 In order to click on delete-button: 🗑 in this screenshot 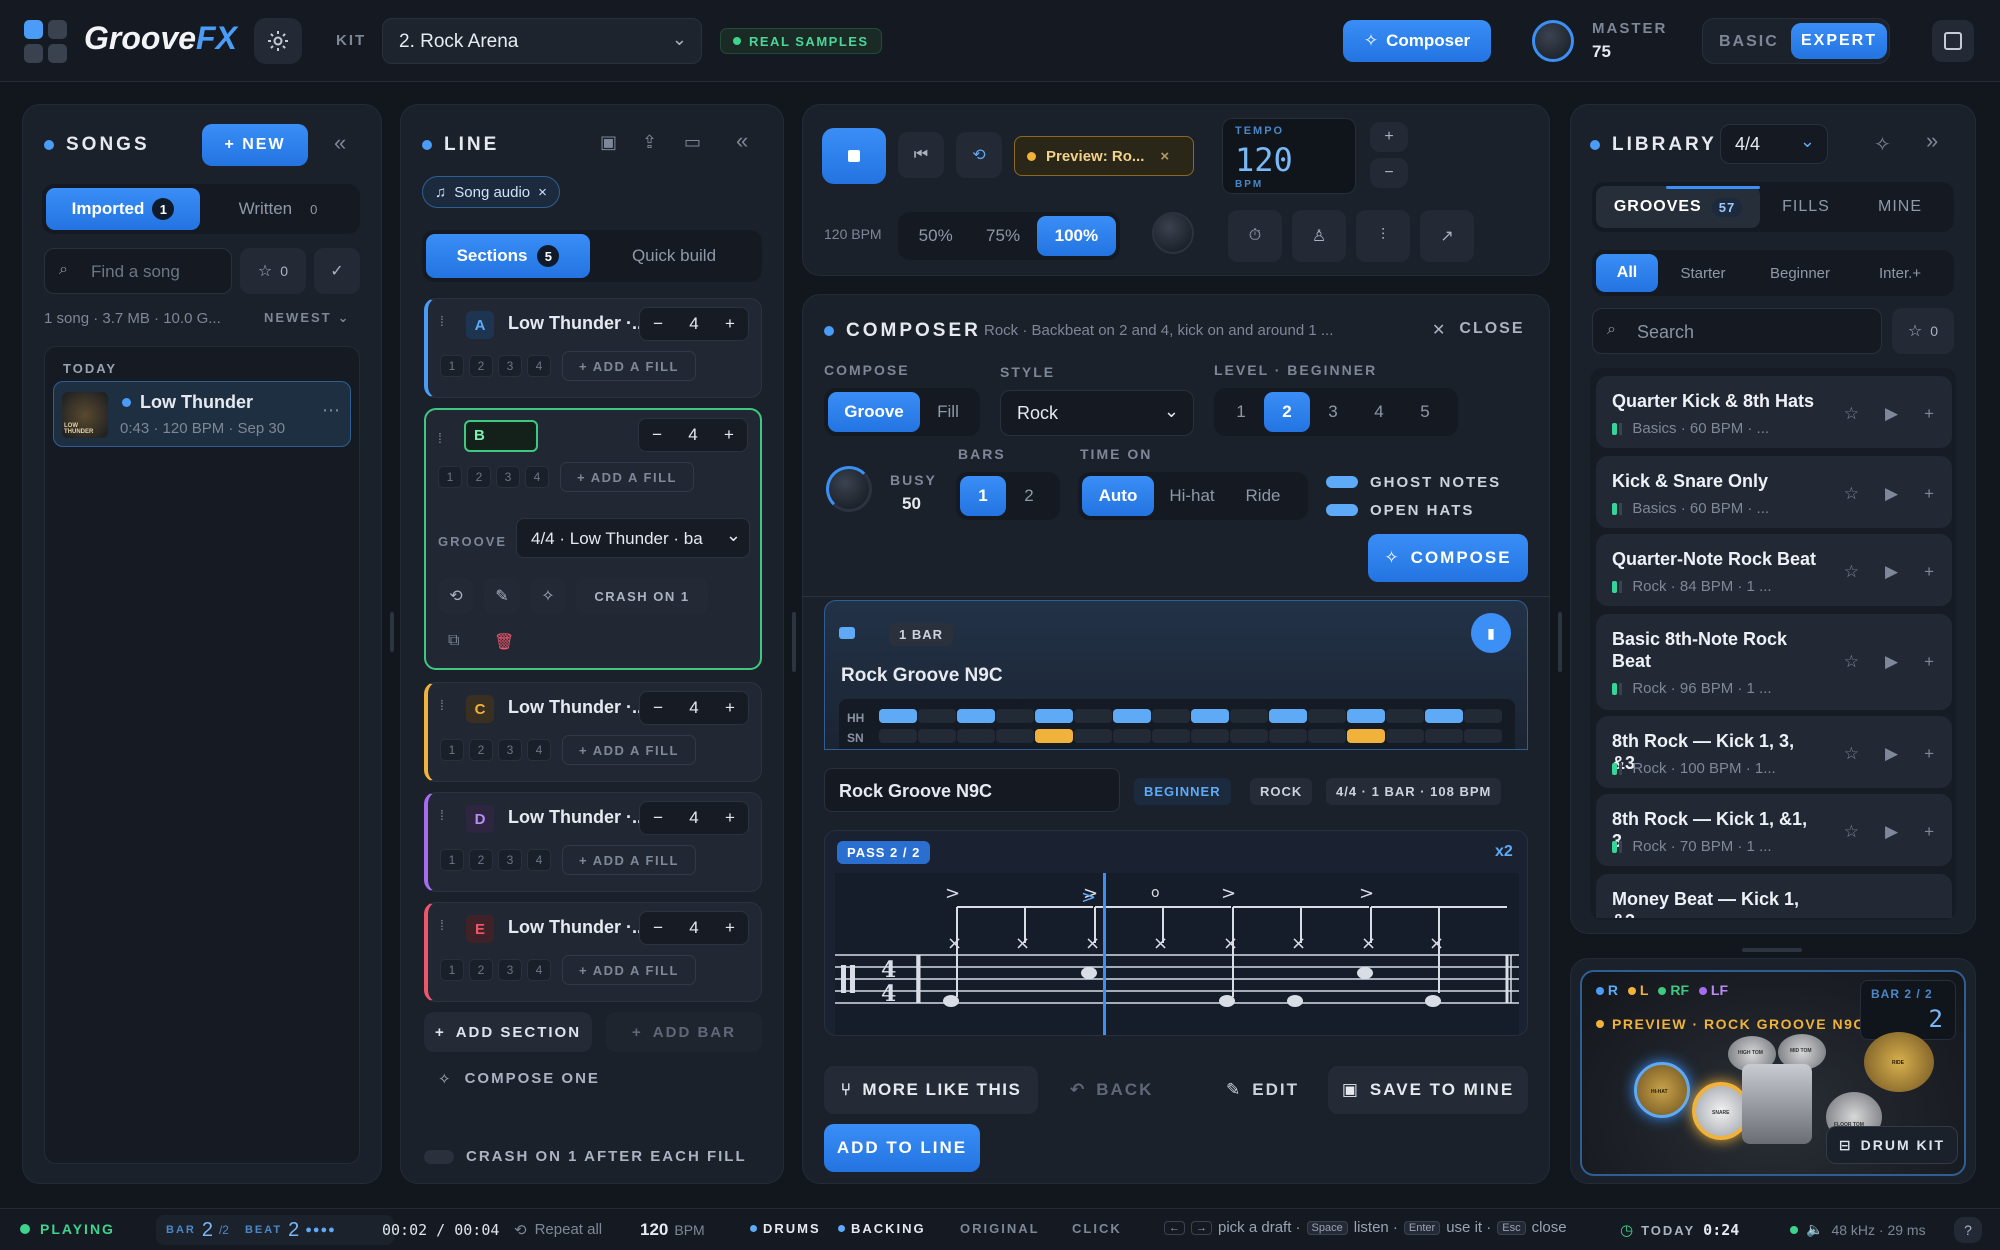, I will do `click(504, 642)`.